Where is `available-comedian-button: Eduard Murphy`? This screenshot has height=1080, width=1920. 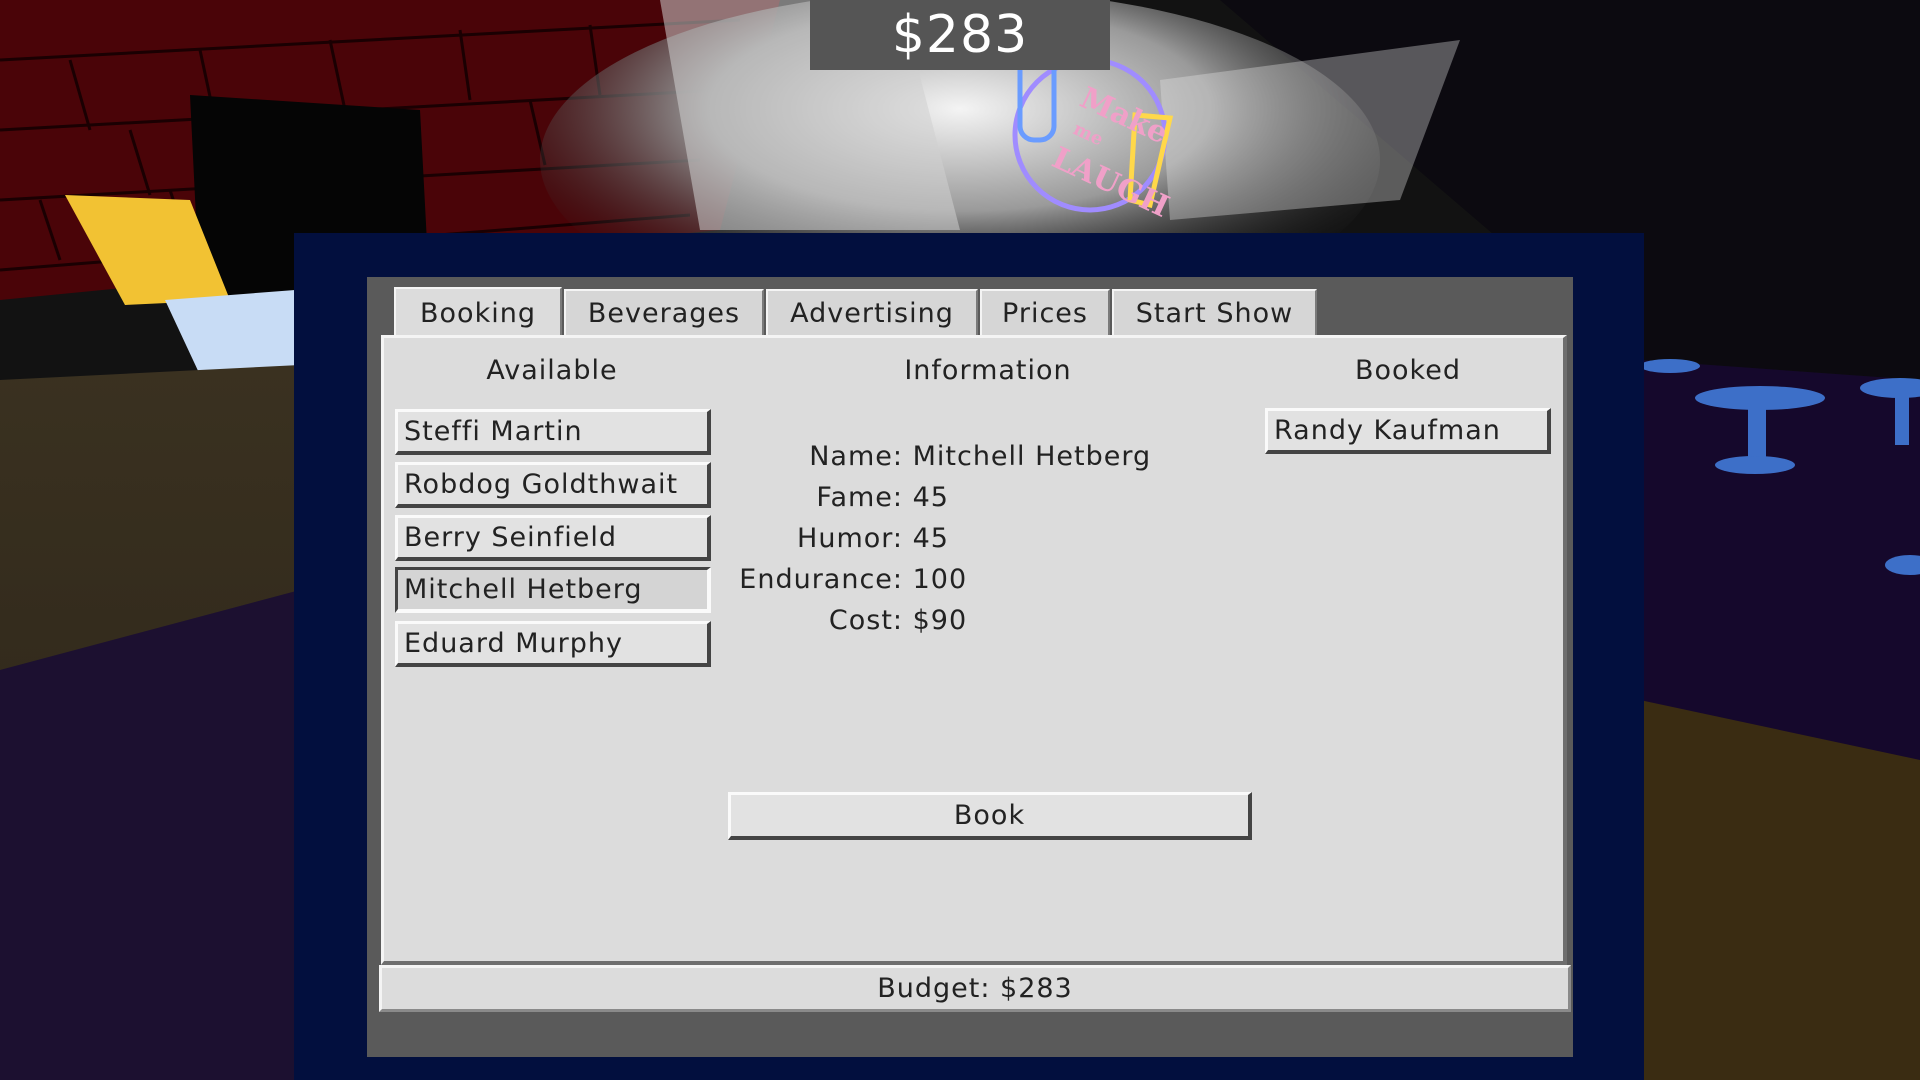 available-comedian-button: Eduard Murphy is located at coordinates (553, 644).